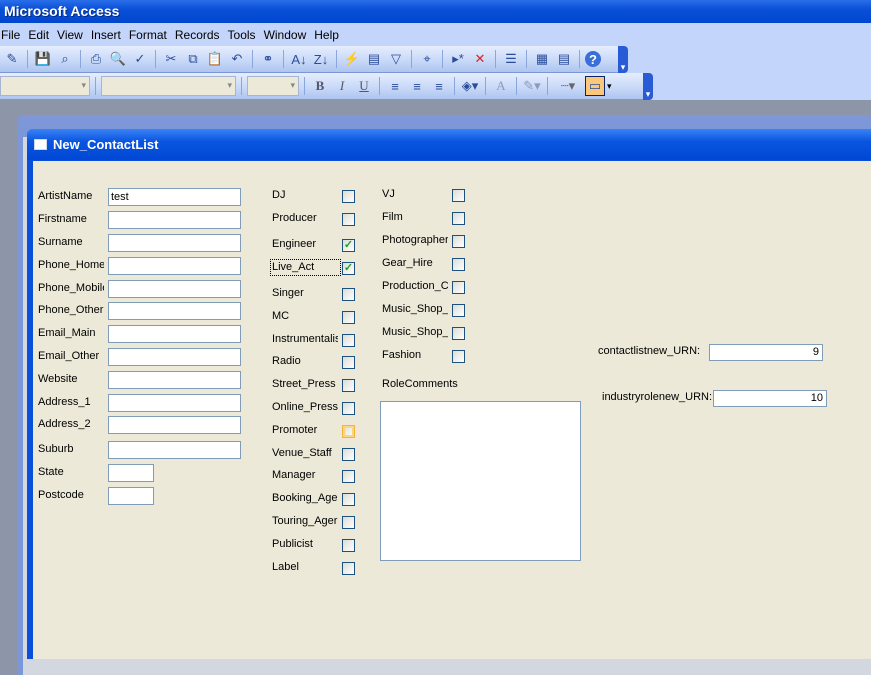  Describe the element at coordinates (458, 195) in the screenshot. I see `checkbox-vj` at that location.